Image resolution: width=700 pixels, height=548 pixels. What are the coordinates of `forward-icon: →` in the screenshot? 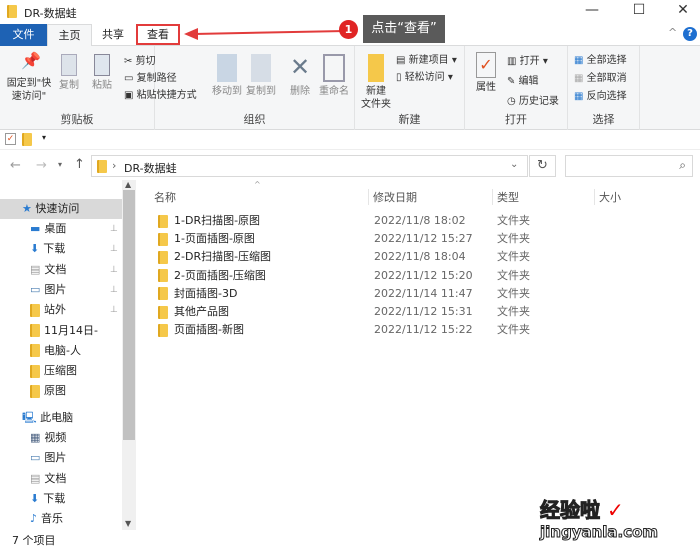 It's located at (41, 165).